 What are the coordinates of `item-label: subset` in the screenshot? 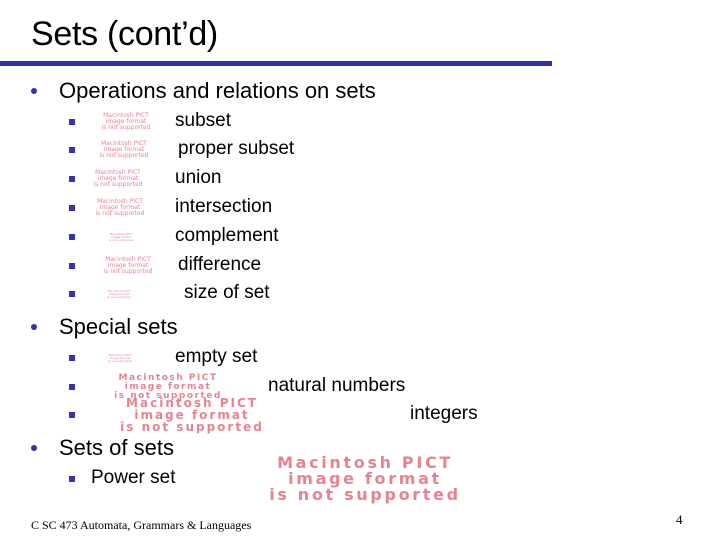 It's located at (203, 120).